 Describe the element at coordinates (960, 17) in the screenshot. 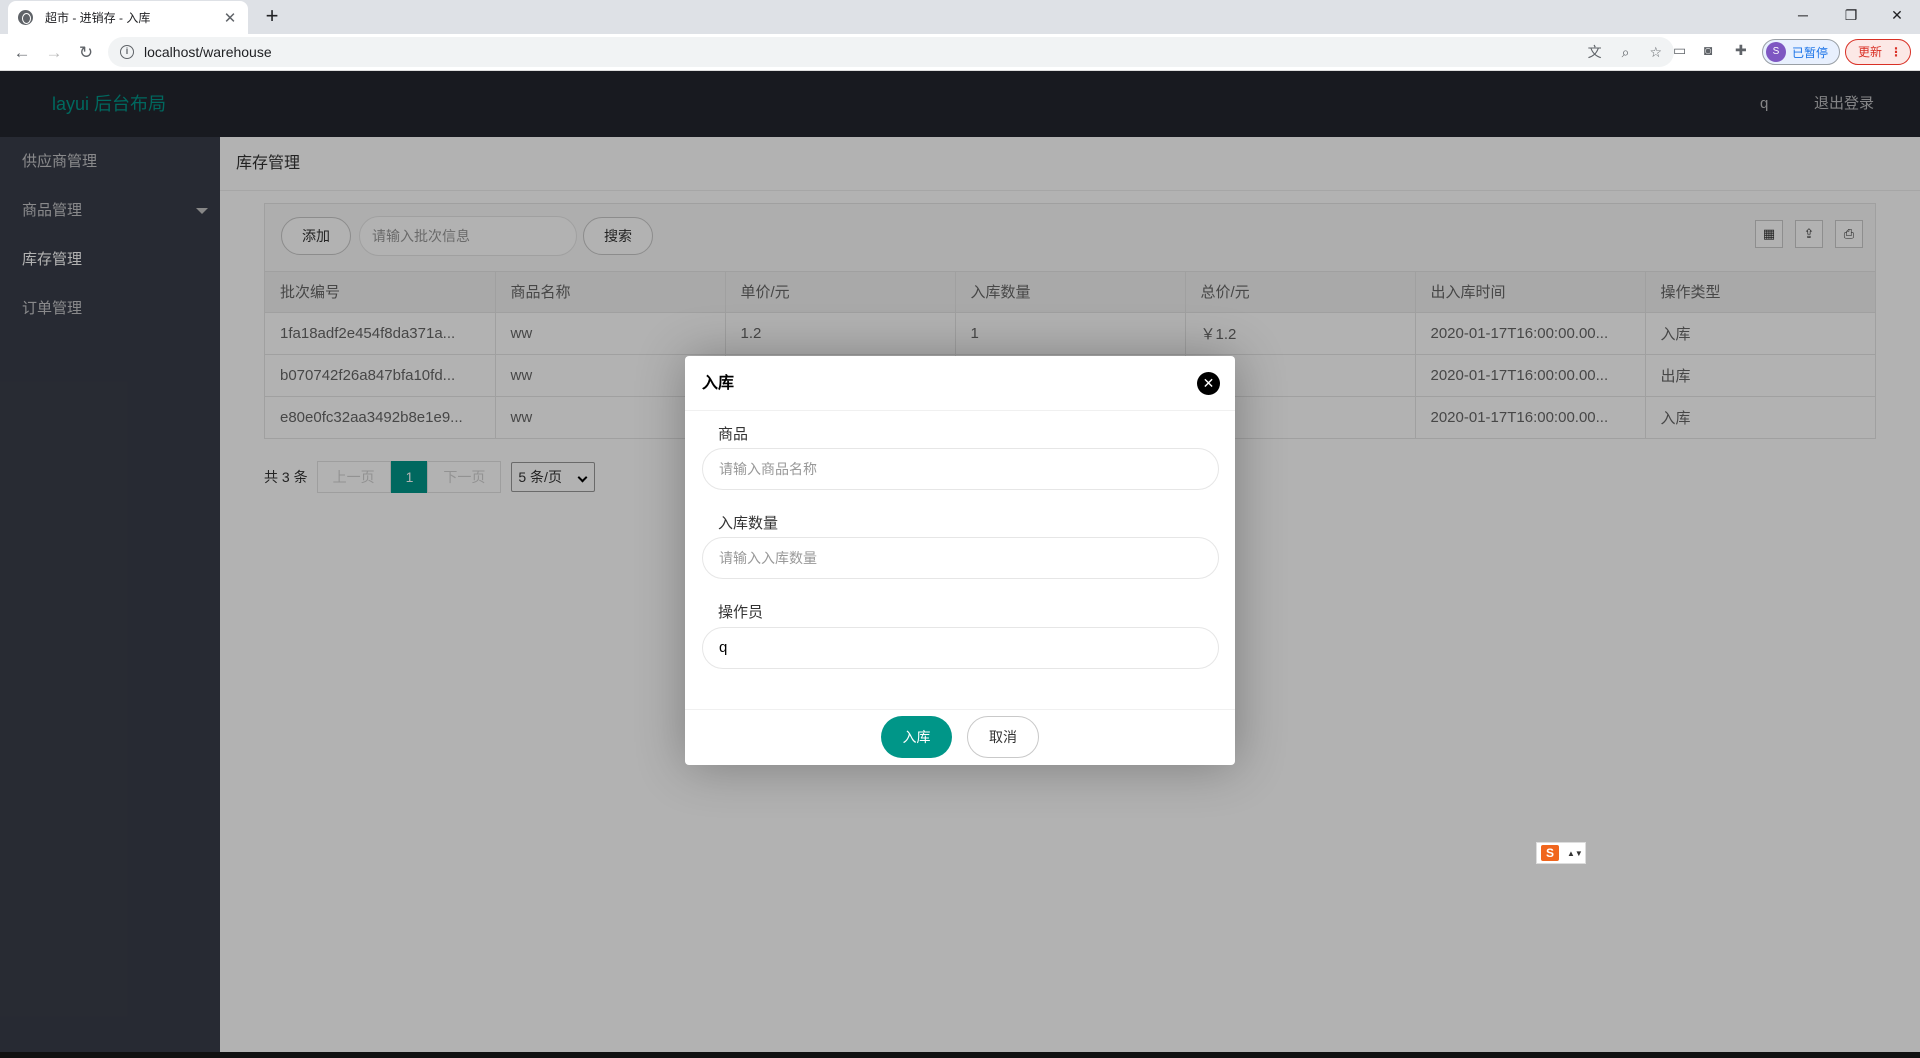

I see `browser-tab-strip: 超市 - 进销存 - 入库 ✕ + ─ ❐ ✕` at that location.